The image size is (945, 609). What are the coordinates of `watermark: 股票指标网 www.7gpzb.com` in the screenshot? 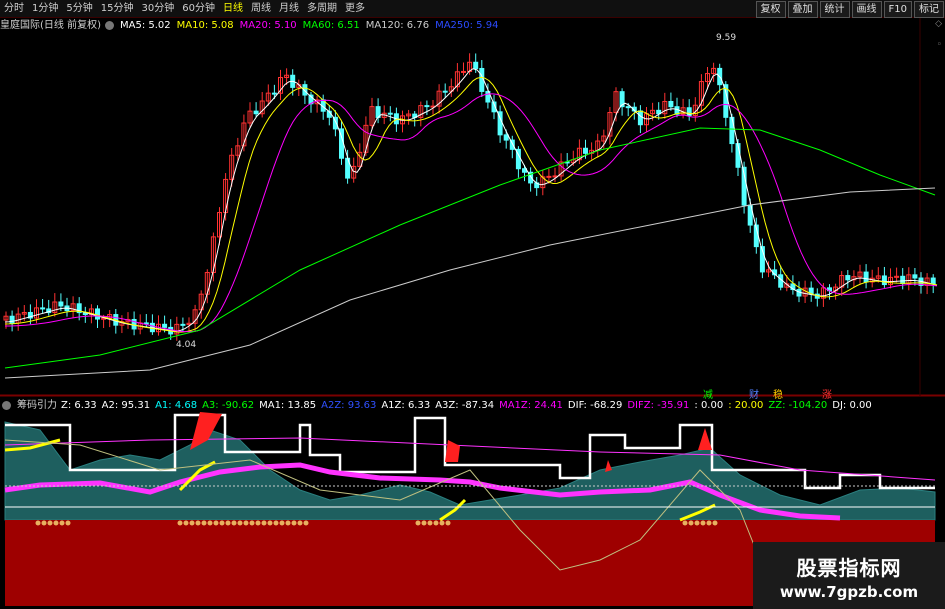 It's located at (849, 575).